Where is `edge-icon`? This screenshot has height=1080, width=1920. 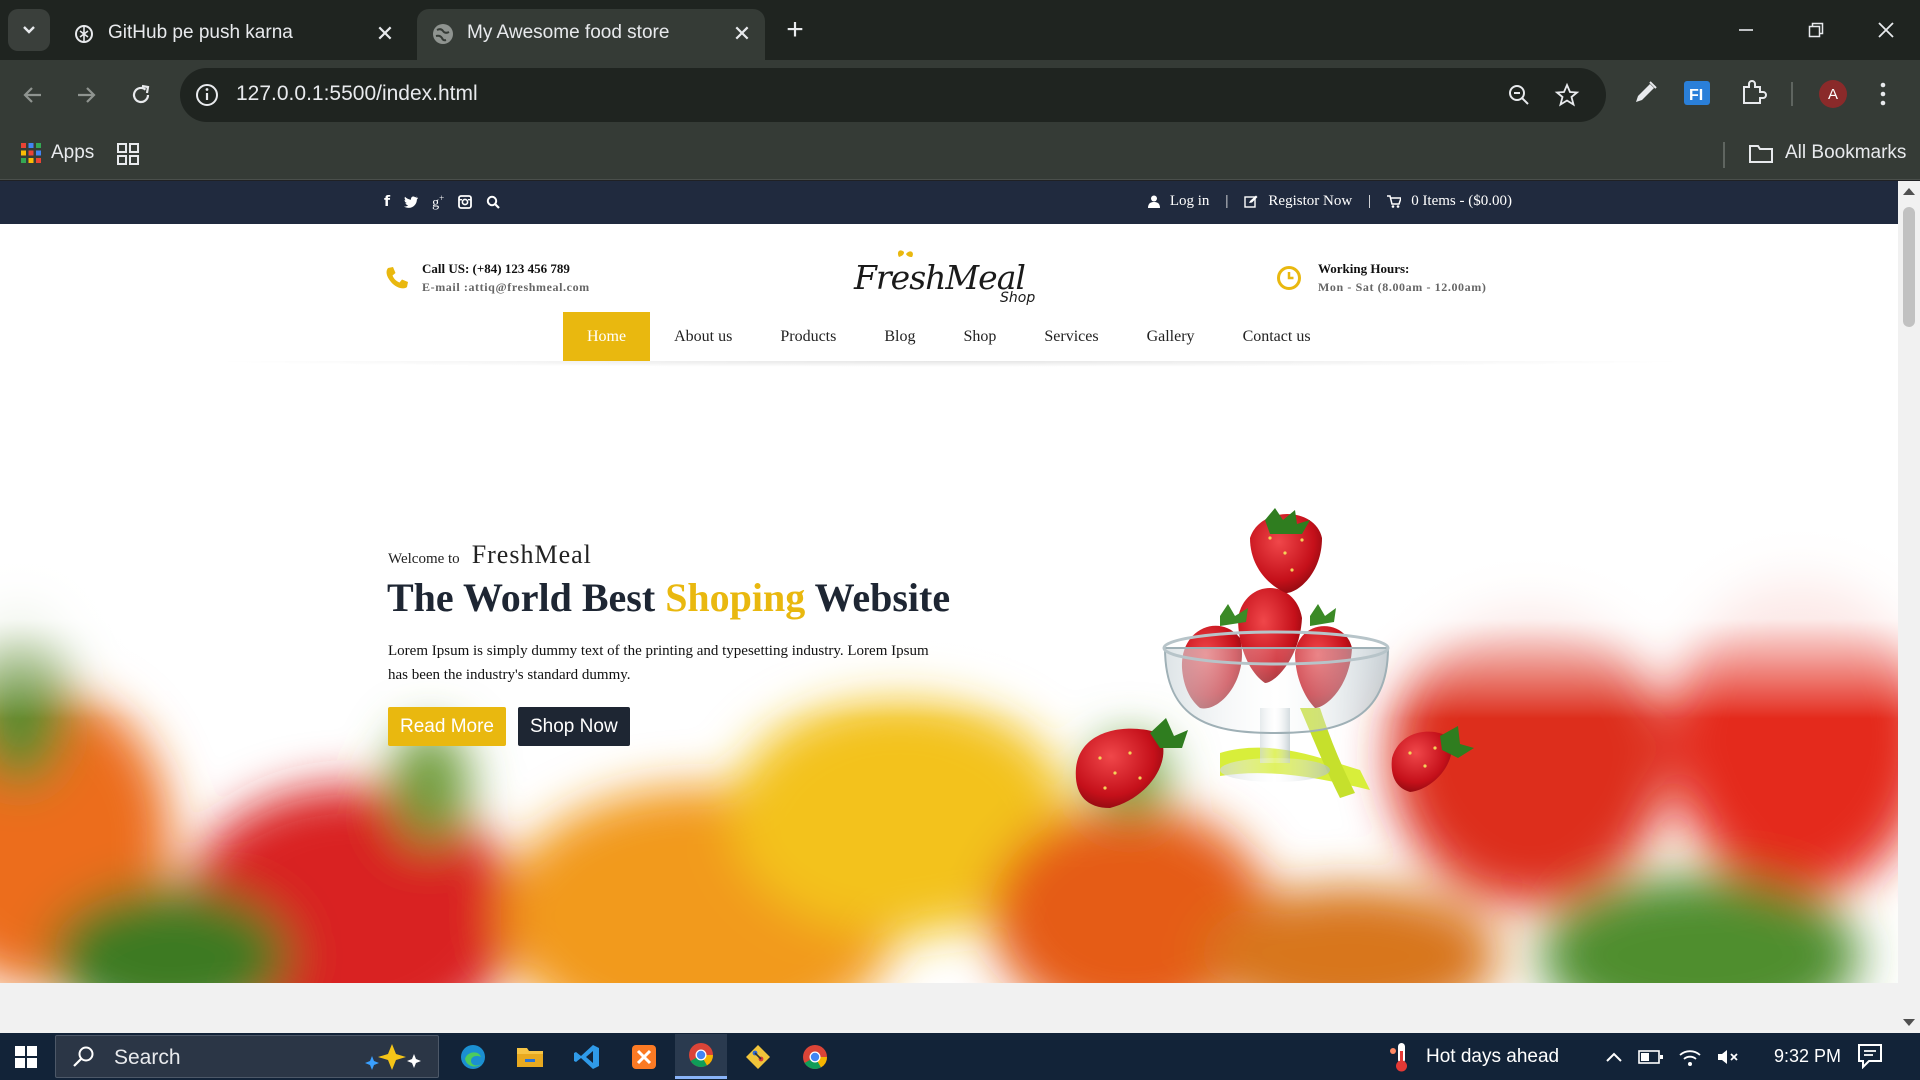 edge-icon is located at coordinates (473, 1056).